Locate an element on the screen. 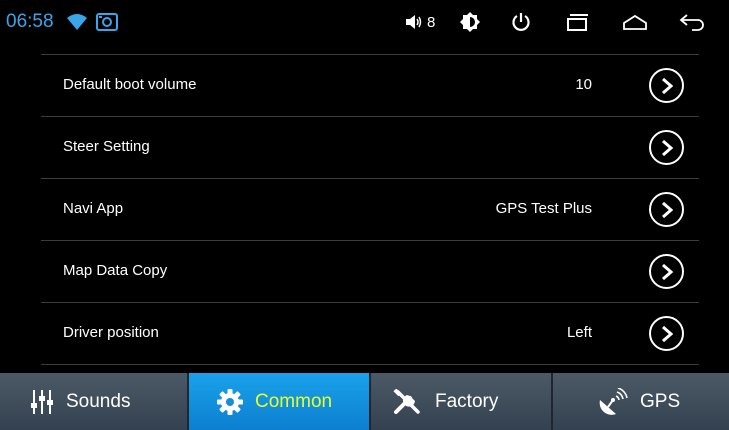  setting-label: Default boot volume is located at coordinates (130, 84).